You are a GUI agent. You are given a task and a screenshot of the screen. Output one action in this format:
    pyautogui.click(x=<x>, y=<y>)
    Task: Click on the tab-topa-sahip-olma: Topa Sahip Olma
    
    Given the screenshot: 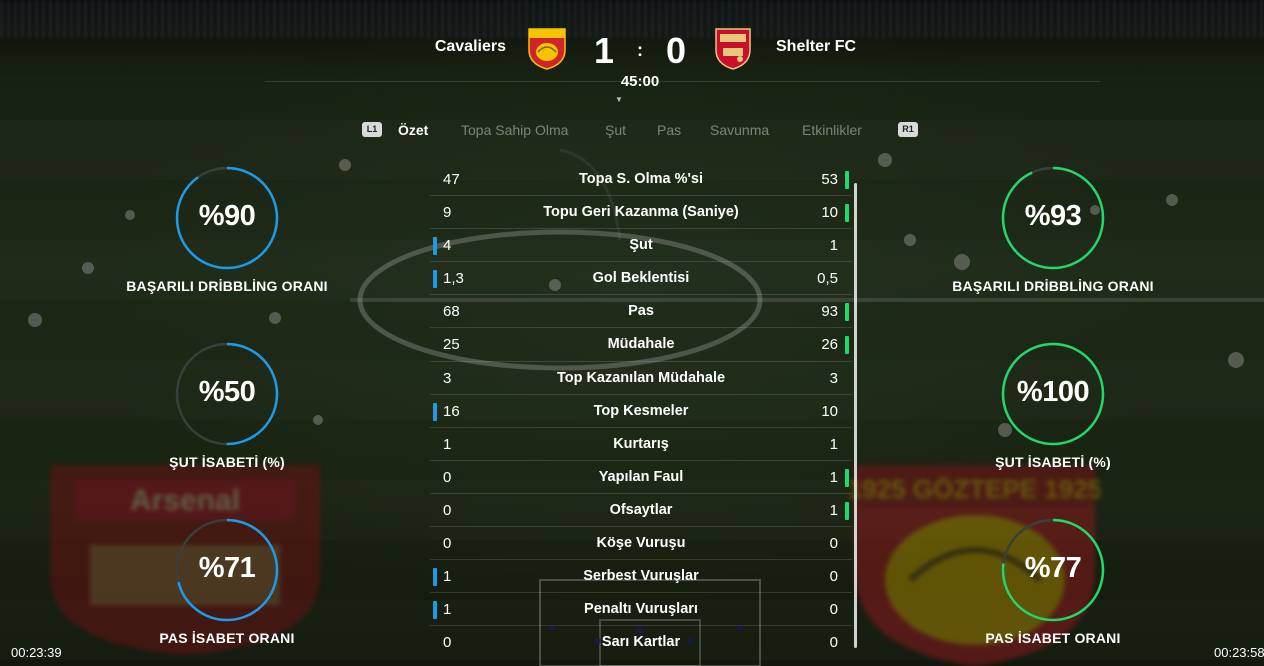 What is the action you would take?
    pyautogui.click(x=514, y=130)
    